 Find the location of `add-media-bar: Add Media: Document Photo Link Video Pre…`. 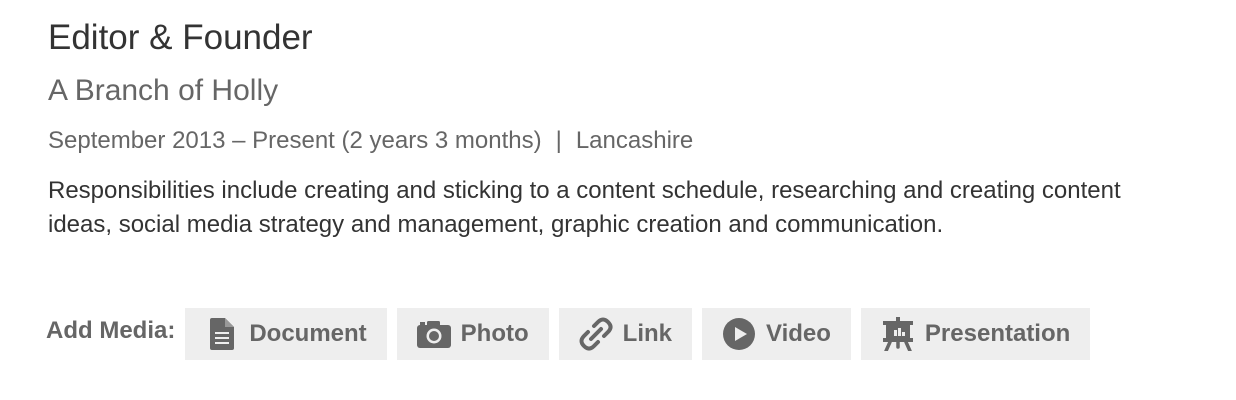

add-media-bar: Add Media: Document Photo Link Video Pre… is located at coordinates (573, 334).